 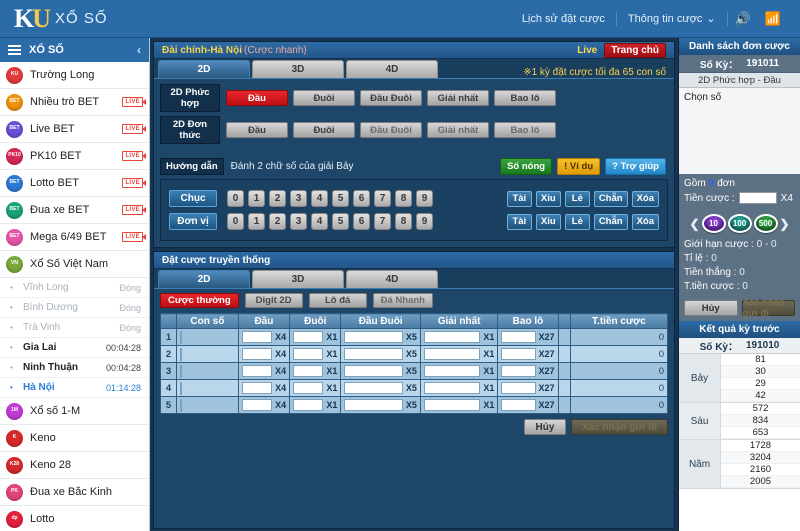 I want to click on chip-100: 100, so click(x=739, y=223).